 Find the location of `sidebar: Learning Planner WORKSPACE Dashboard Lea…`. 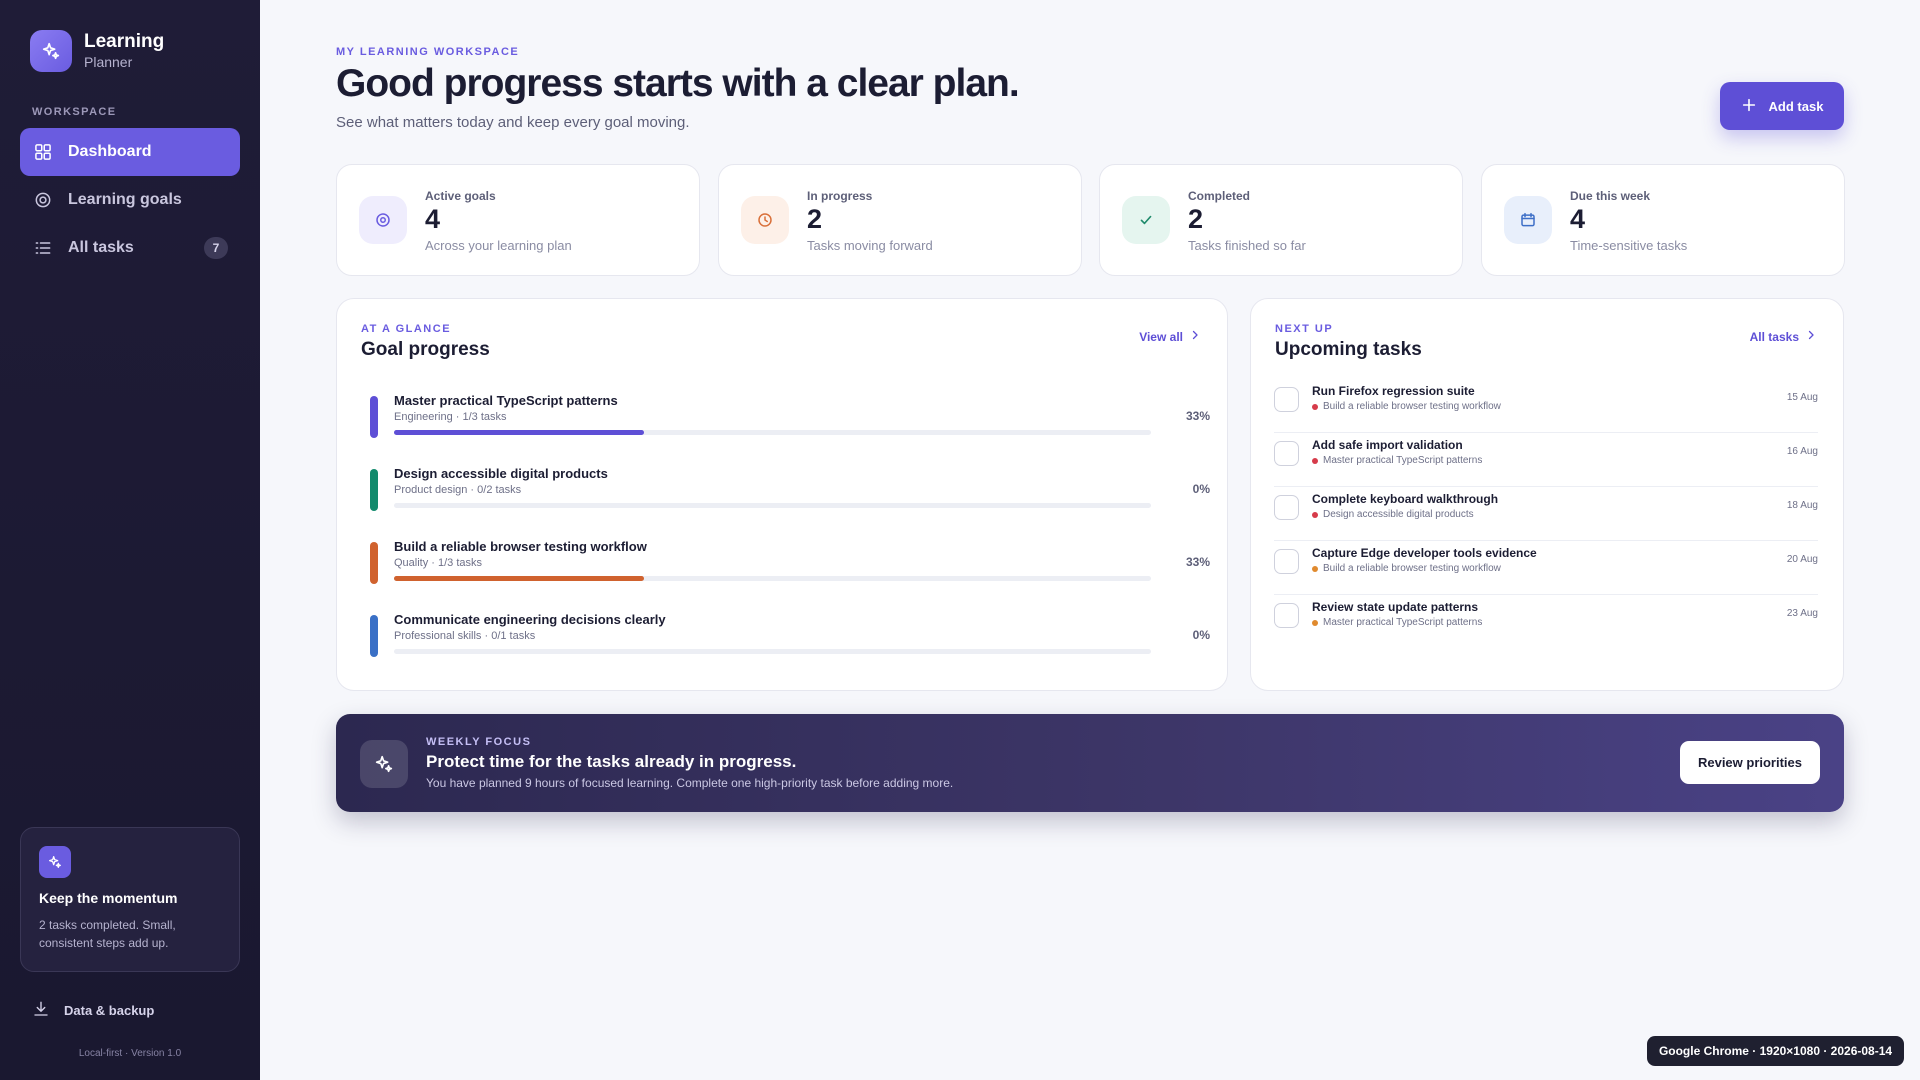

sidebar: Learning Planner WORKSPACE Dashboard Lea… is located at coordinates (130, 540).